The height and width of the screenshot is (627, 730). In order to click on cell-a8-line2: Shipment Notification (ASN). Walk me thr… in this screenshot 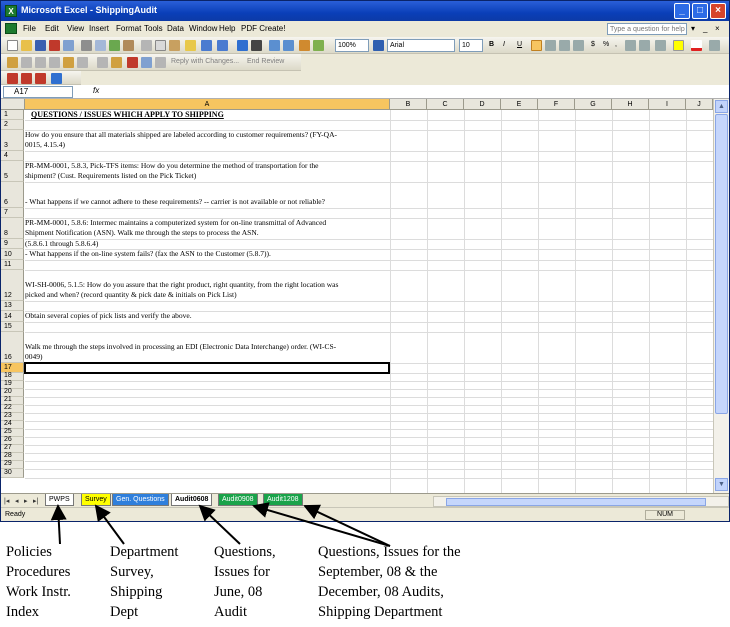, I will do `click(207, 233)`.